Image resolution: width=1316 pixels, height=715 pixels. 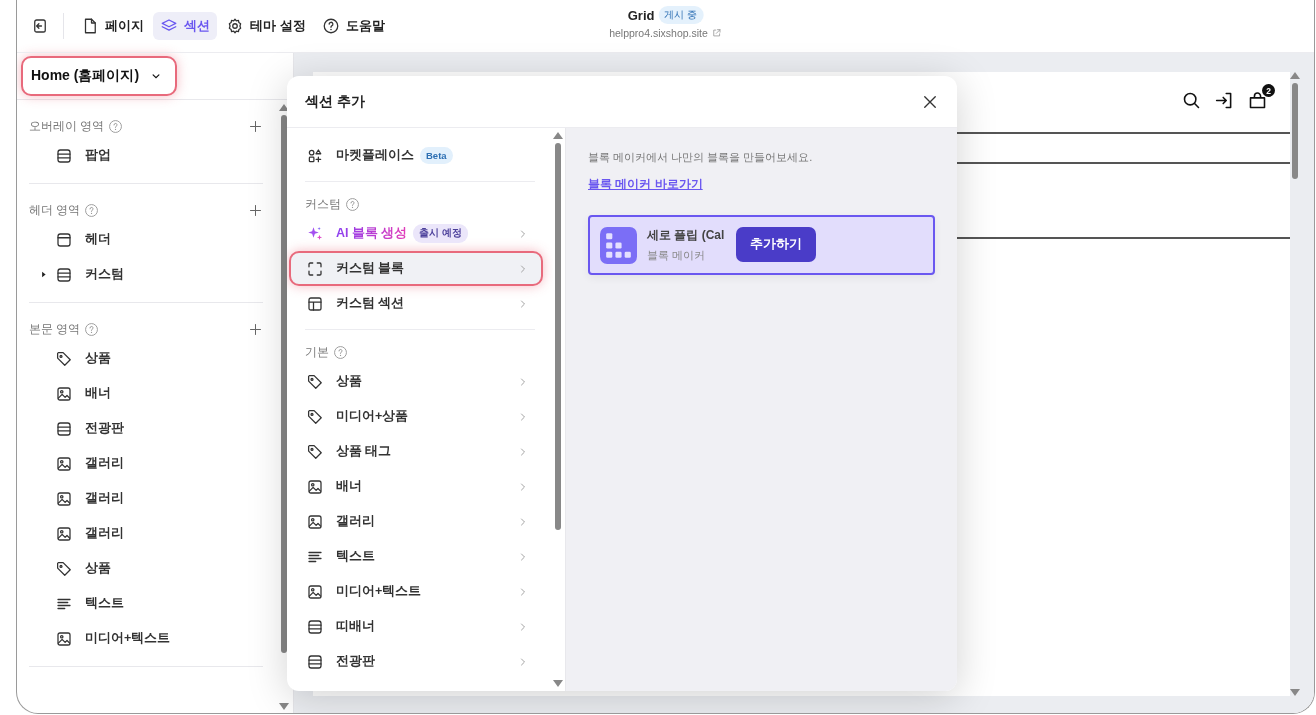 I want to click on section-item: 커스텀, so click(x=104, y=274).